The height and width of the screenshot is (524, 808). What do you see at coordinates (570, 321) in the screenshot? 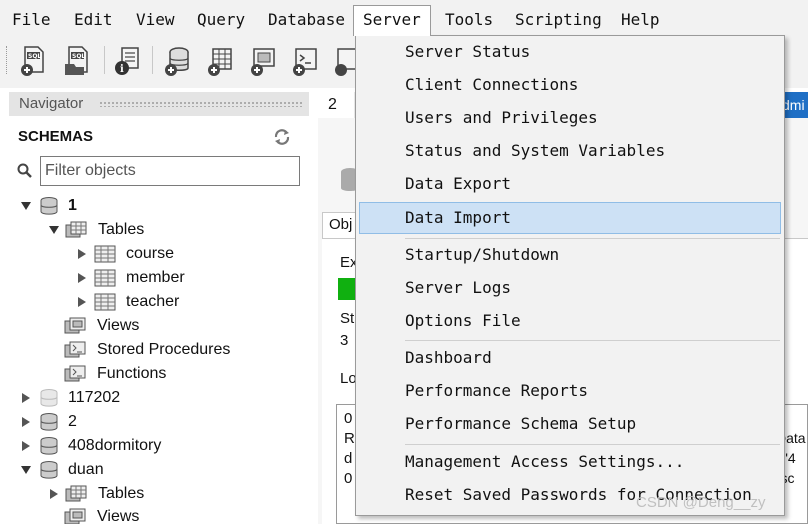
I see `menu-item-options-file: Options File` at bounding box center [570, 321].